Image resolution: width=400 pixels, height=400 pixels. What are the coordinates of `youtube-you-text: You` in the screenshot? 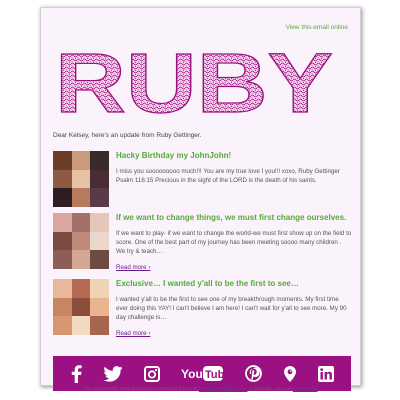 It's located at (192, 374).